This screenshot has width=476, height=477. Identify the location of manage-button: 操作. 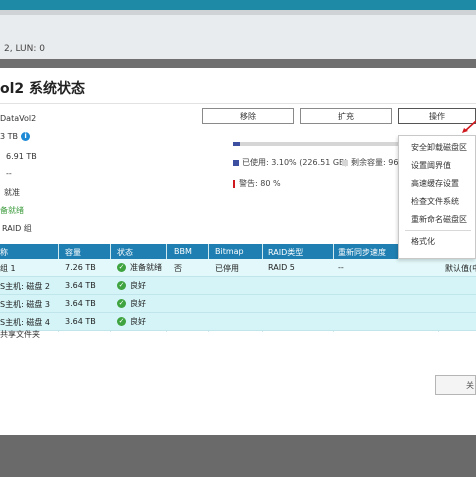
(437, 116).